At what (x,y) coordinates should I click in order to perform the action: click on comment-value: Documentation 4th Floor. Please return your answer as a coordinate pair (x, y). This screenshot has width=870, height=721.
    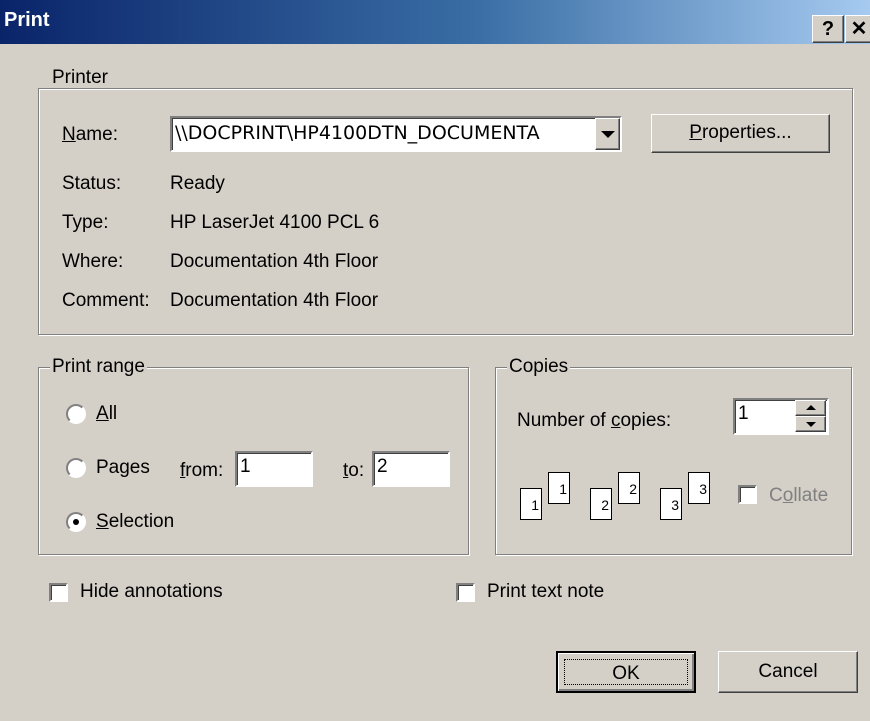
    Looking at the image, I should click on (274, 300).